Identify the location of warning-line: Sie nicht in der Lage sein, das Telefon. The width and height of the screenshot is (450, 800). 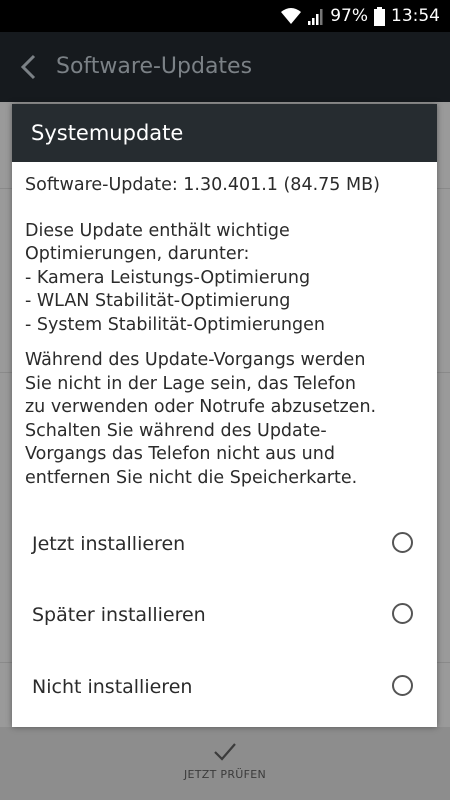
(190, 383).